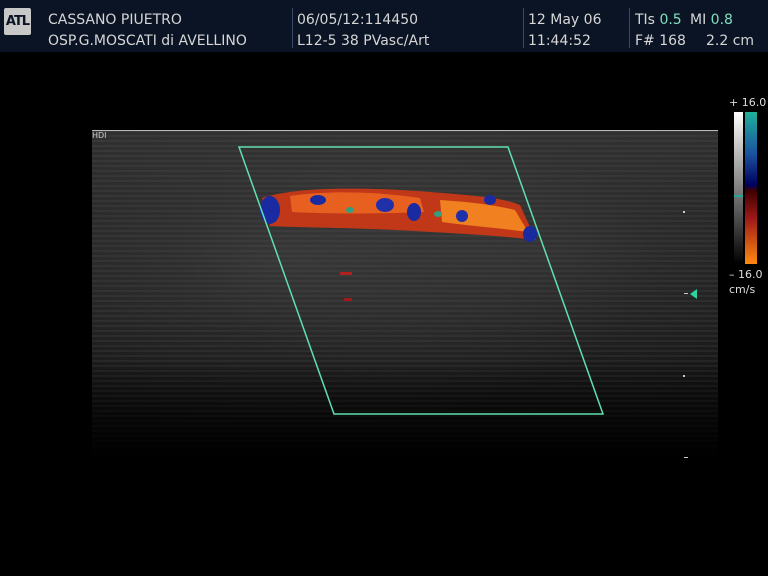 This screenshot has width=768, height=576. What do you see at coordinates (751, 188) in the screenshot?
I see `color-map-bar` at bounding box center [751, 188].